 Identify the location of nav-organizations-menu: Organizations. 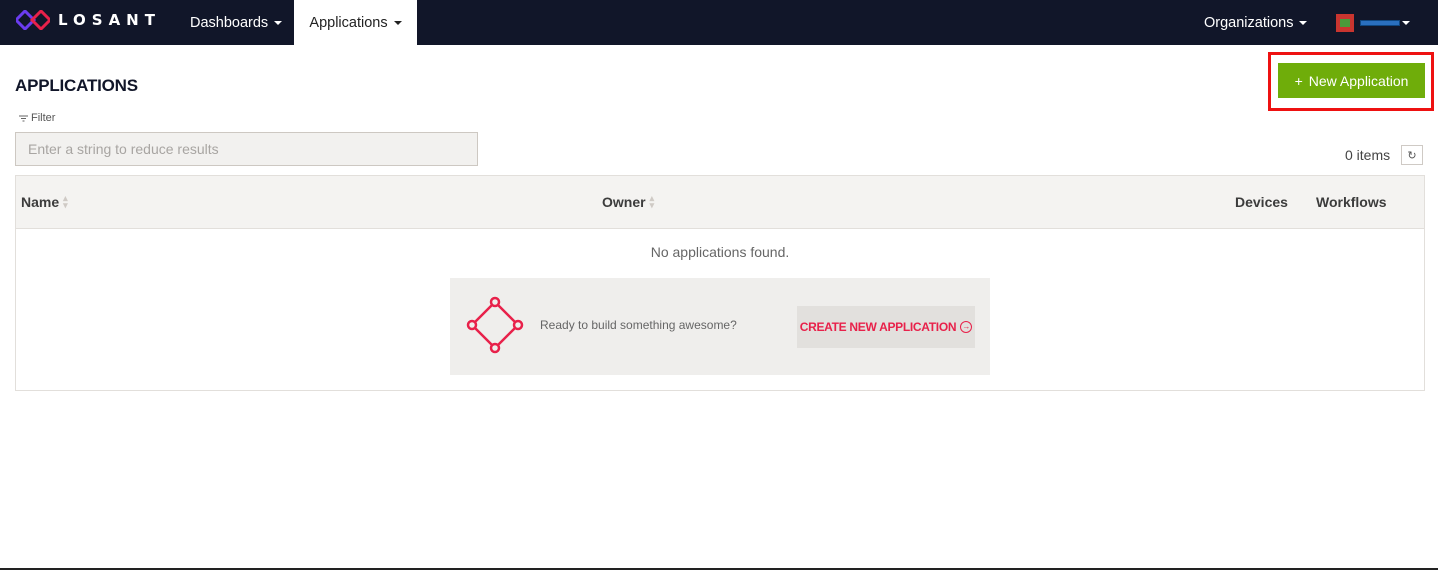
(1256, 22).